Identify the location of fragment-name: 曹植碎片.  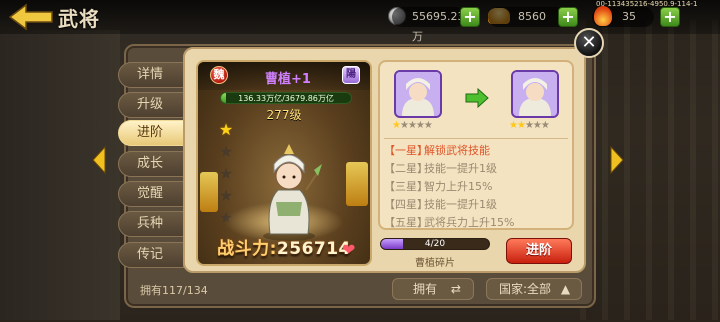
(435, 263).